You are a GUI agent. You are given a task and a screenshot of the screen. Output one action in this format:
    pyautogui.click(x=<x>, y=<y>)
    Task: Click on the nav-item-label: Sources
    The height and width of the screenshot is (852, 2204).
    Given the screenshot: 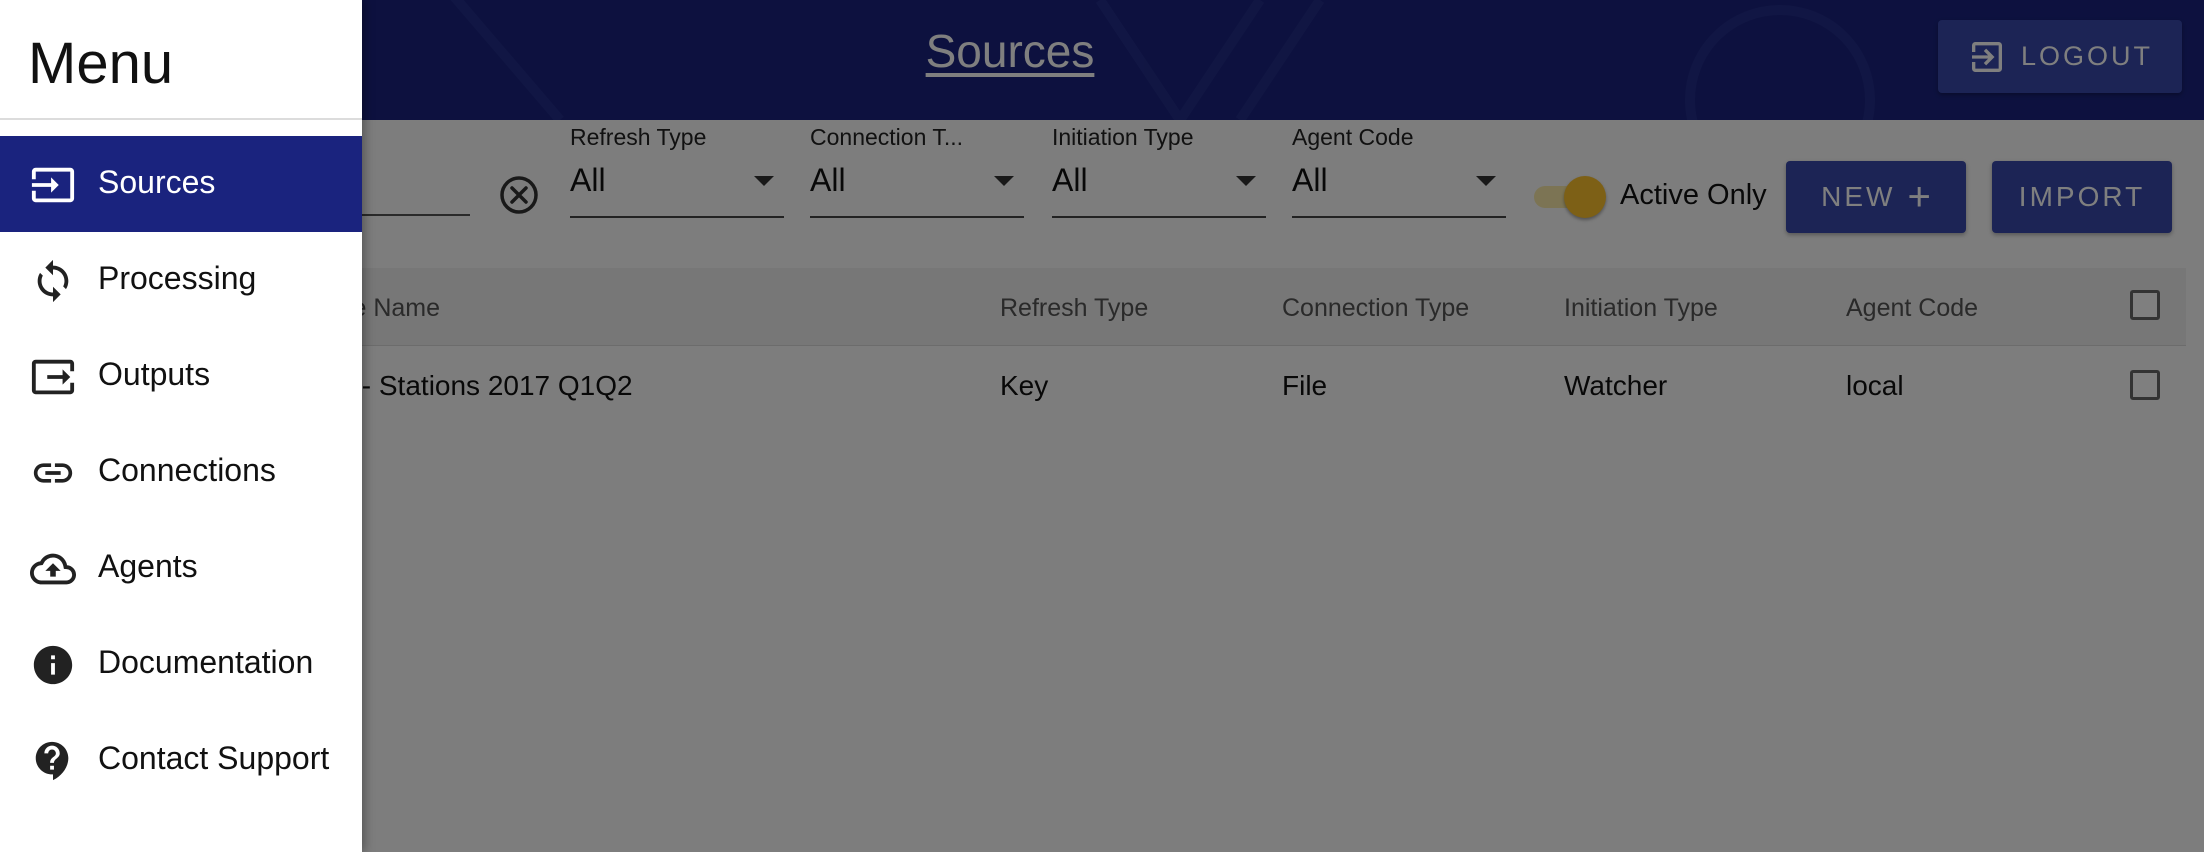 What is the action you would take?
    pyautogui.click(x=157, y=182)
    